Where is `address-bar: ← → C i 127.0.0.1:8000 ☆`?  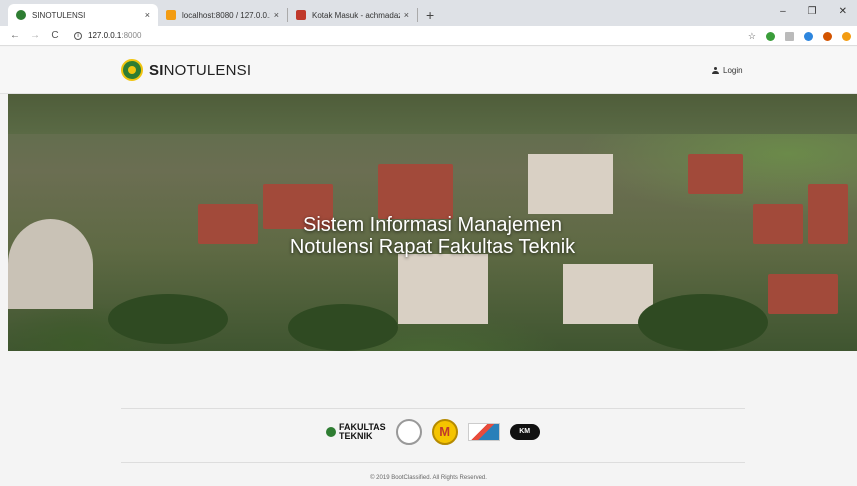
address-bar: ← → C i 127.0.0.1:8000 ☆ is located at coordinates (428, 36).